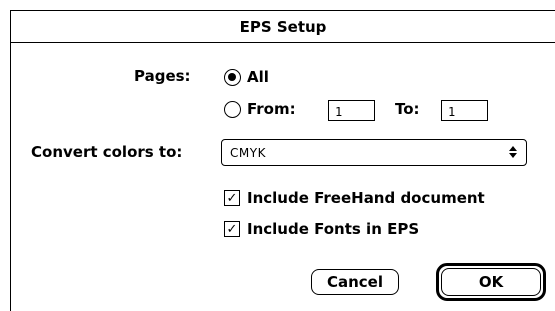  I want to click on convert-colors-select: CMYK, so click(374, 152).